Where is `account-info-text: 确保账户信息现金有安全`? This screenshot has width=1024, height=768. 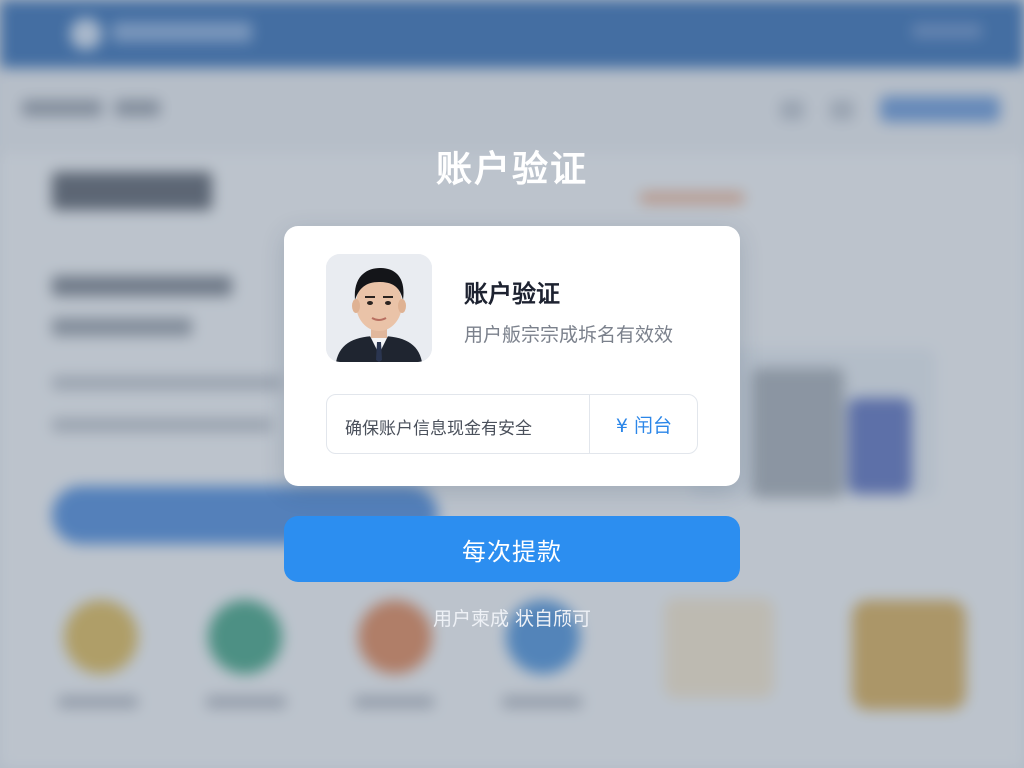 account-info-text: 确保账户信息现金有安全 is located at coordinates (438, 429).